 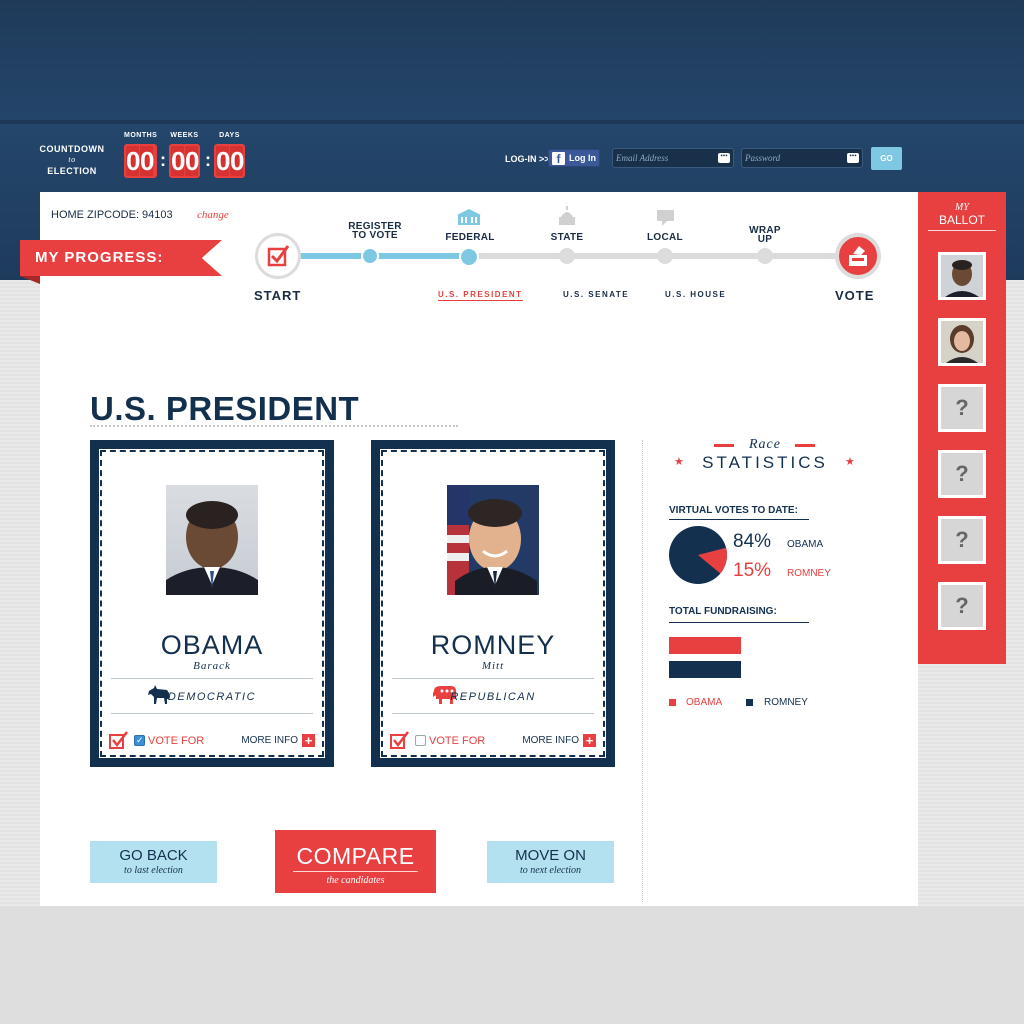 What do you see at coordinates (480, 295) in the screenshot?
I see `substep-us-president: U.S. PRESIDENT` at bounding box center [480, 295].